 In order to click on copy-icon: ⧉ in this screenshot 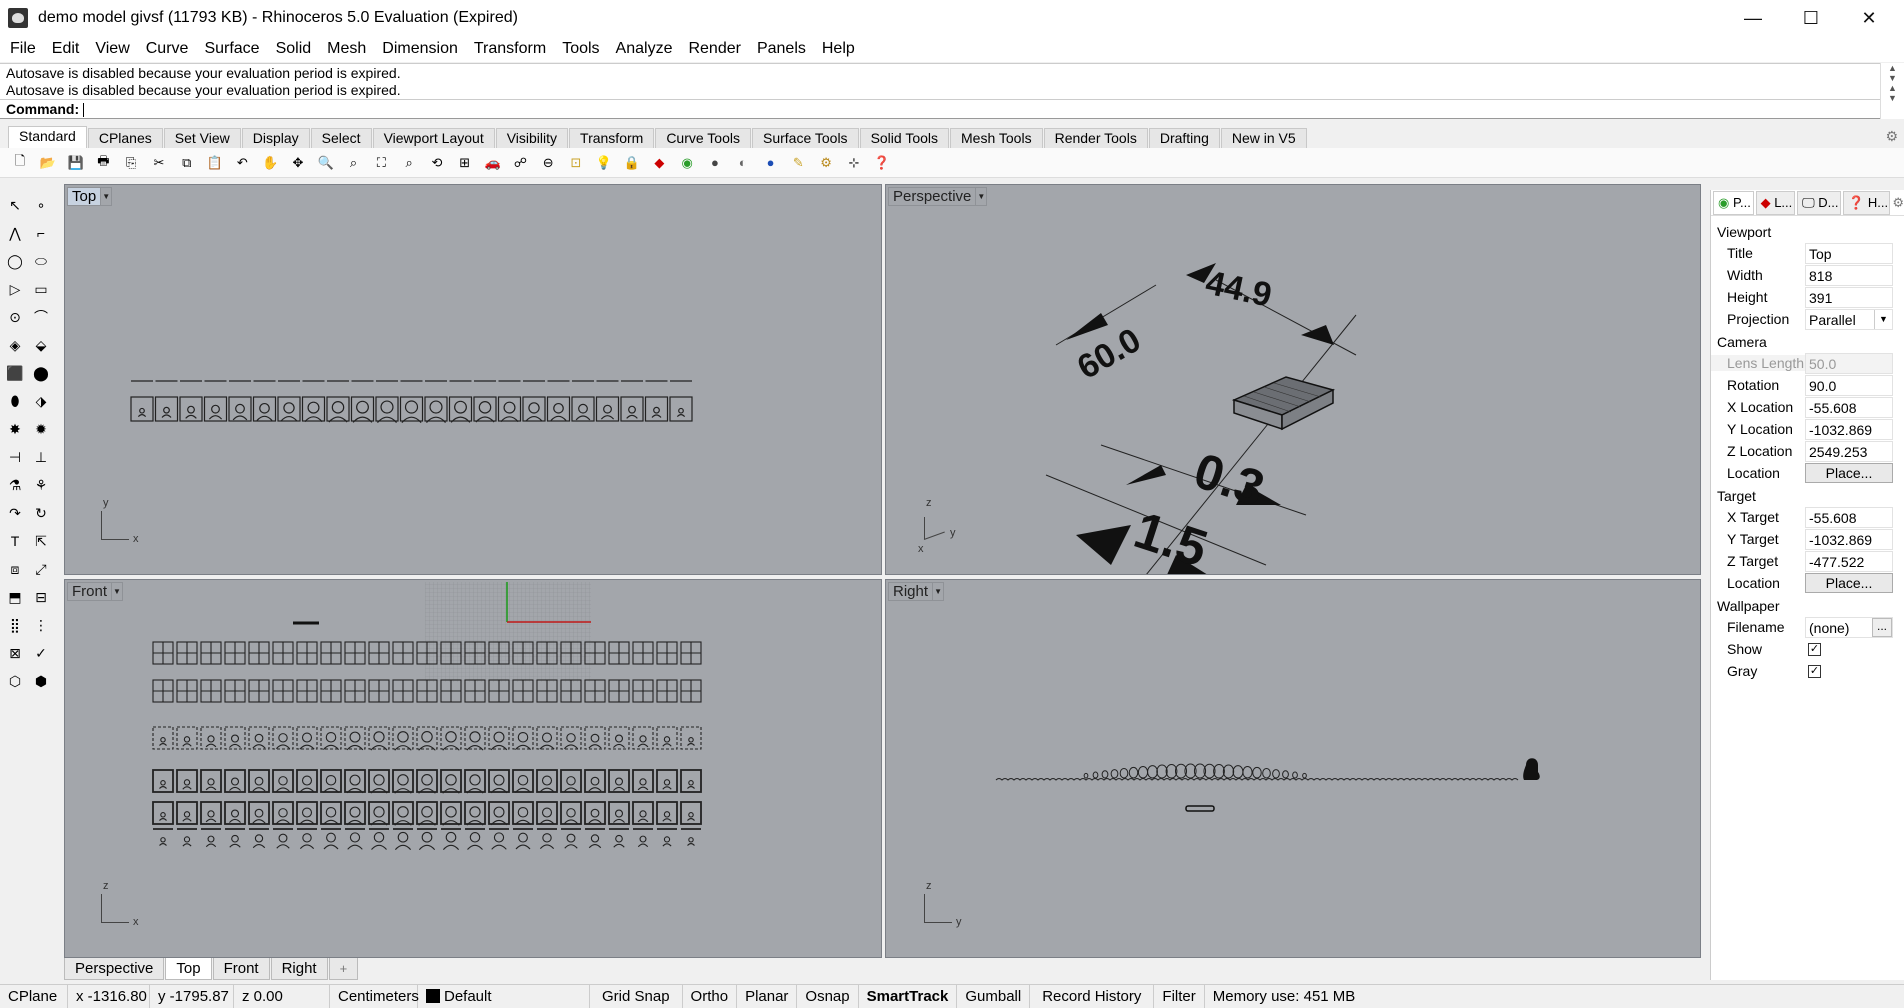, I will do `click(187, 163)`.